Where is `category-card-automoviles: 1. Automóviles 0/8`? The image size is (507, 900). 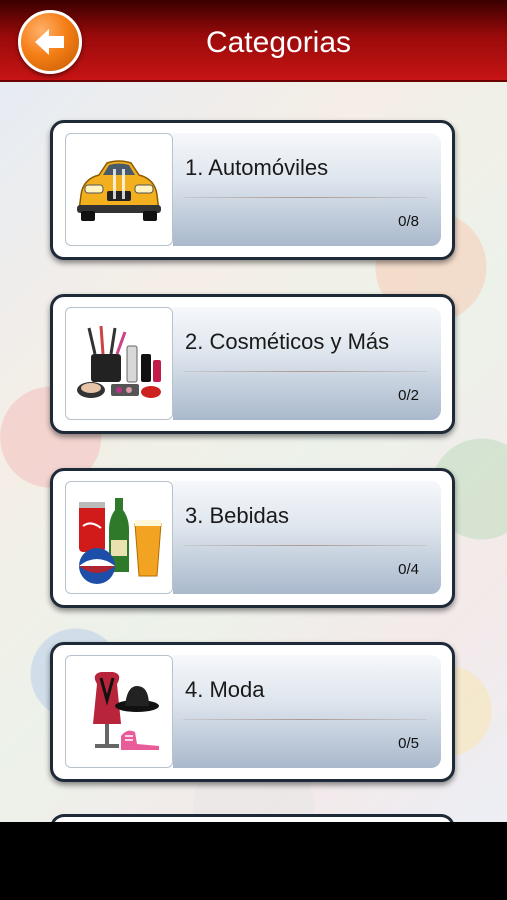
category-card-automoviles: 1. Automóviles 0/8 is located at coordinates (252, 190).